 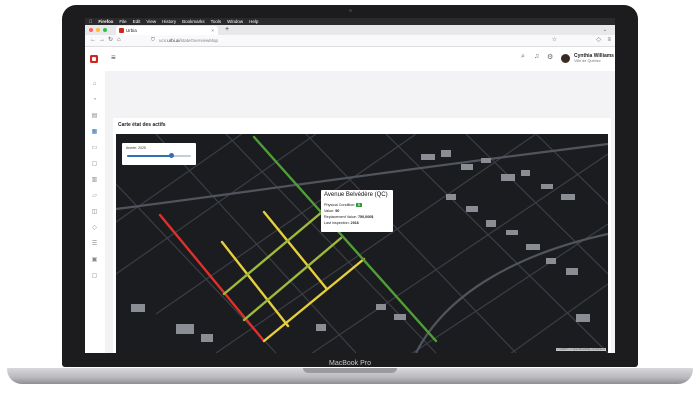 What do you see at coordinates (94, 148) in the screenshot?
I see `sidebar-calendar-icon: ▭` at bounding box center [94, 148].